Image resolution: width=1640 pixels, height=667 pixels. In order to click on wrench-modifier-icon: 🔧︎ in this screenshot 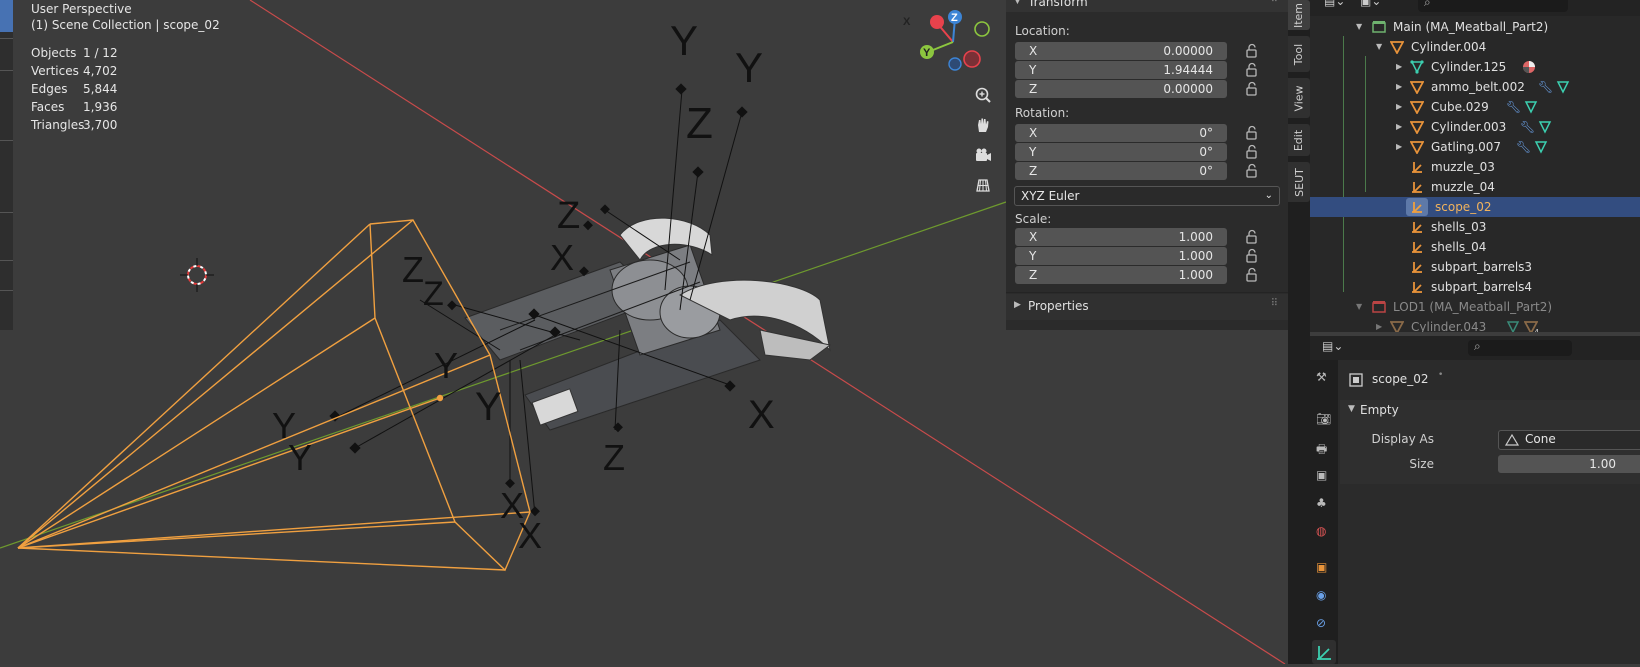, I will do `click(1514, 107)`.